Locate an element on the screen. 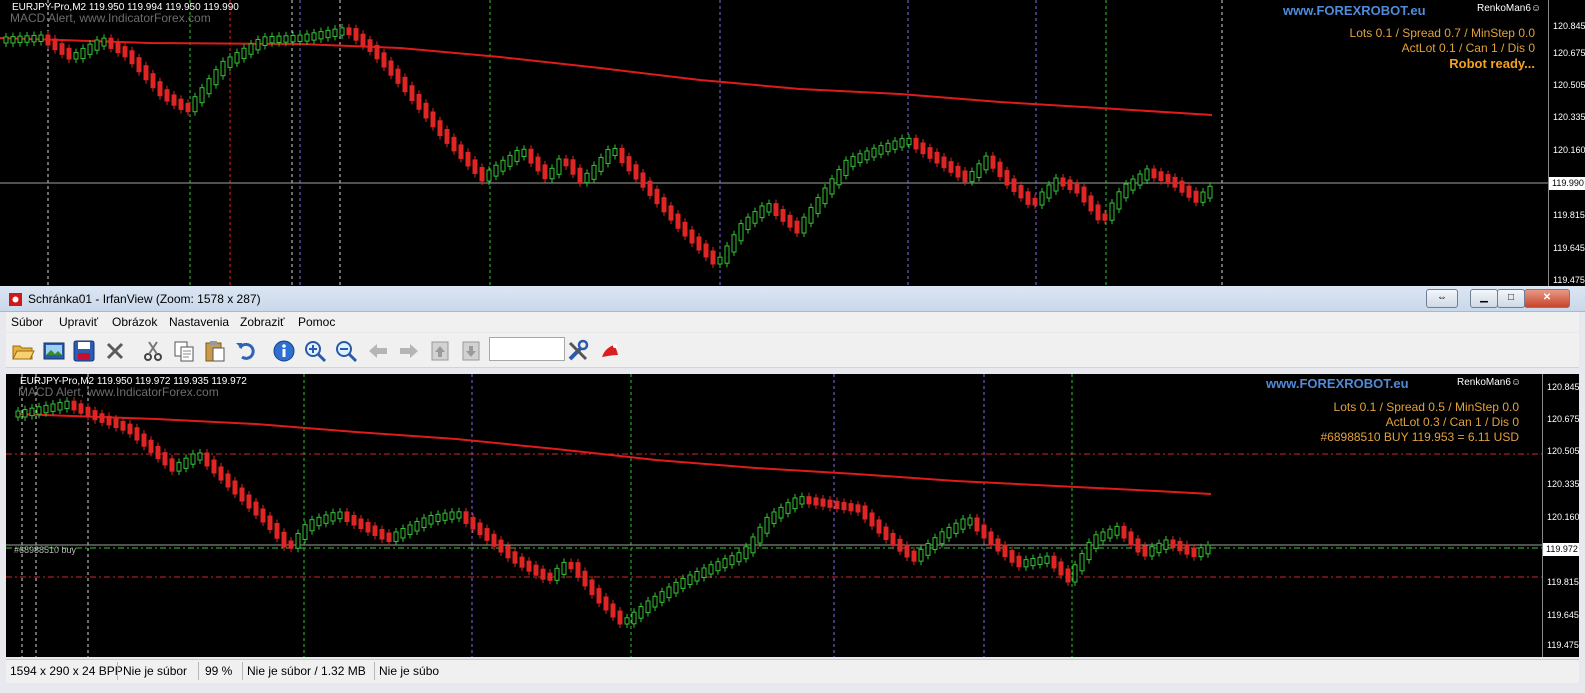 The width and height of the screenshot is (1585, 693). price-tick: 119.815 is located at coordinates (1569, 215).